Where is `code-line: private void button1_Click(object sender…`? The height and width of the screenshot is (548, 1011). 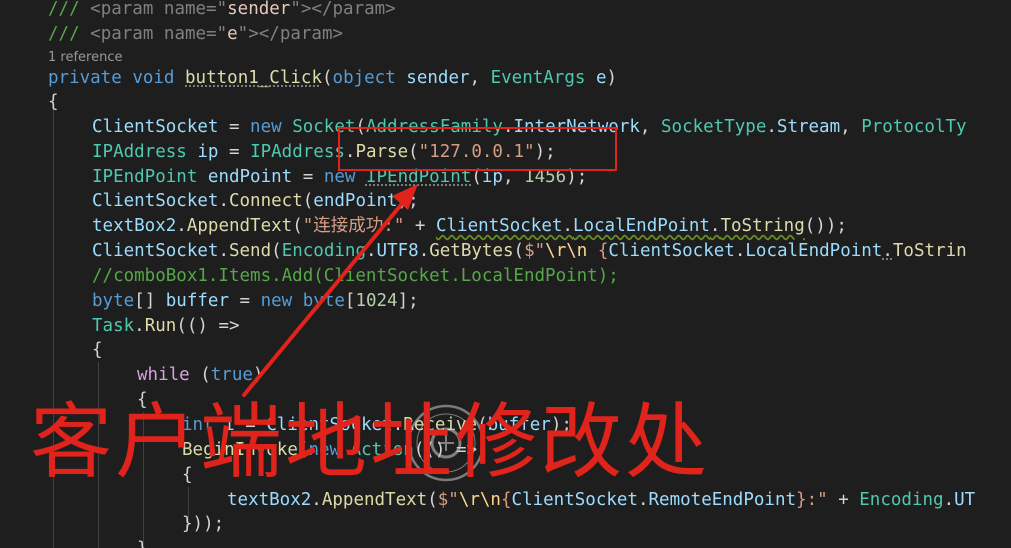
code-line: private void button1_Click(object sender… is located at coordinates (332, 78).